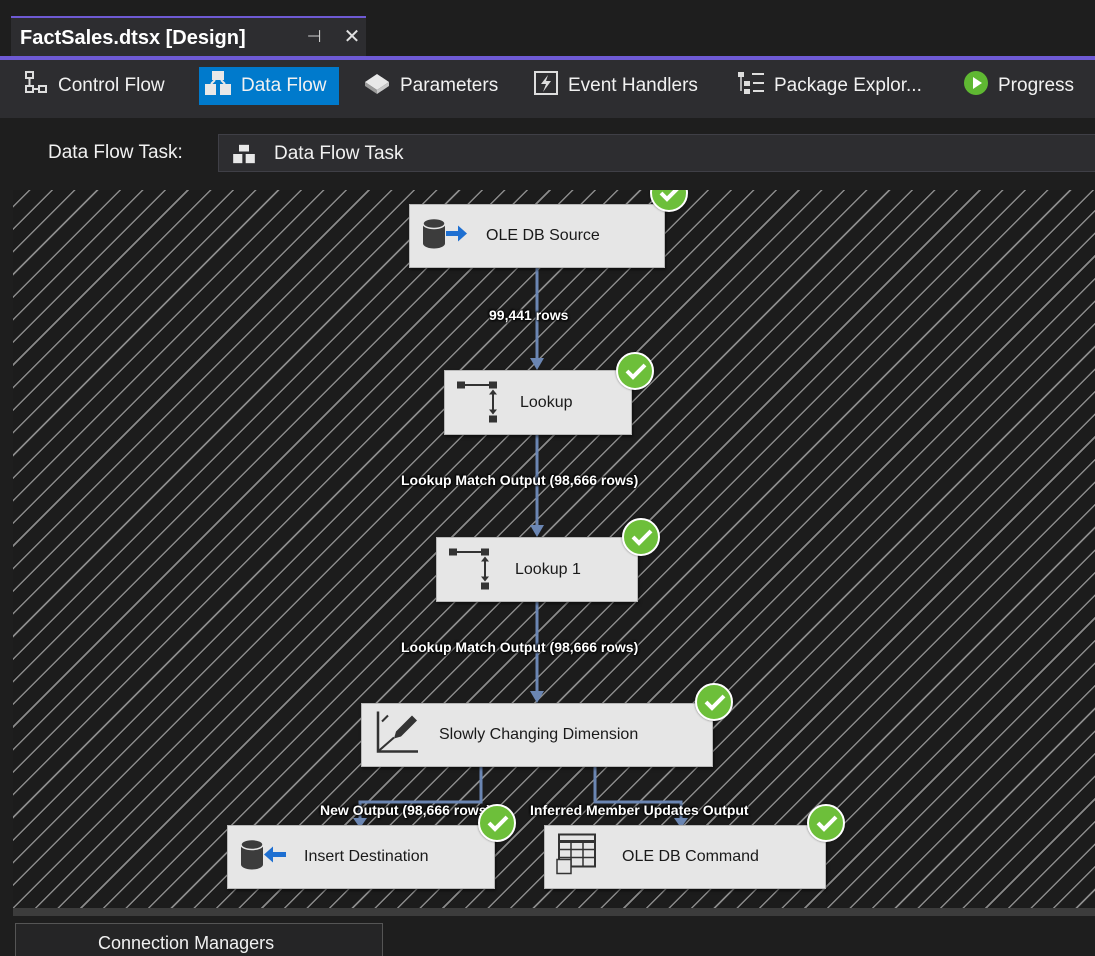 The width and height of the screenshot is (1095, 956). I want to click on component-label: Lookup, so click(546, 402).